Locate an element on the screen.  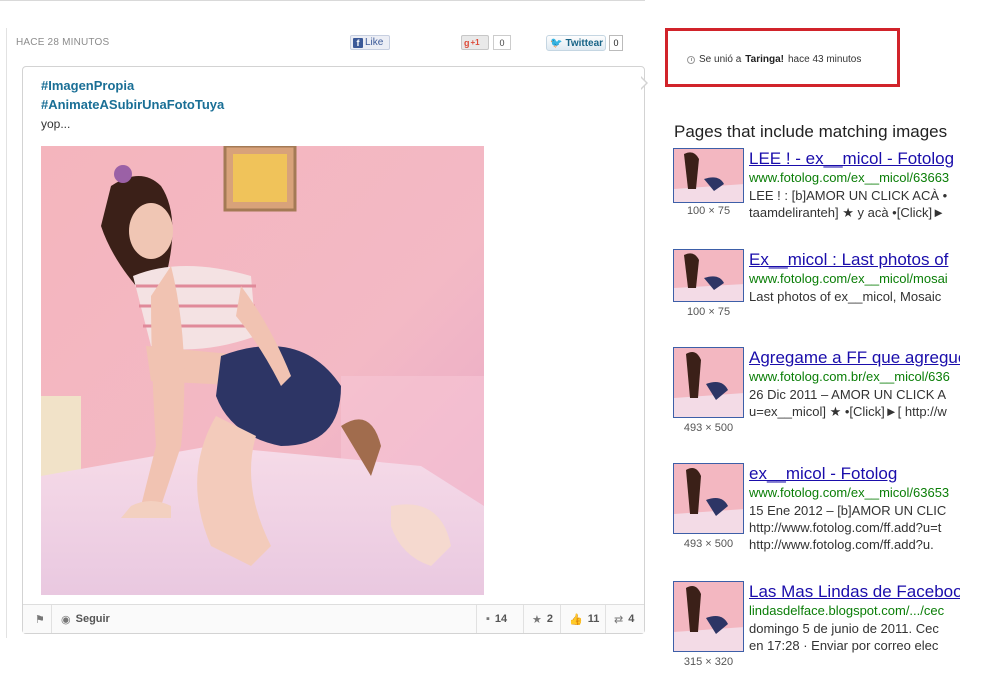
facebook-like-button: f Like is located at coordinates (370, 42).